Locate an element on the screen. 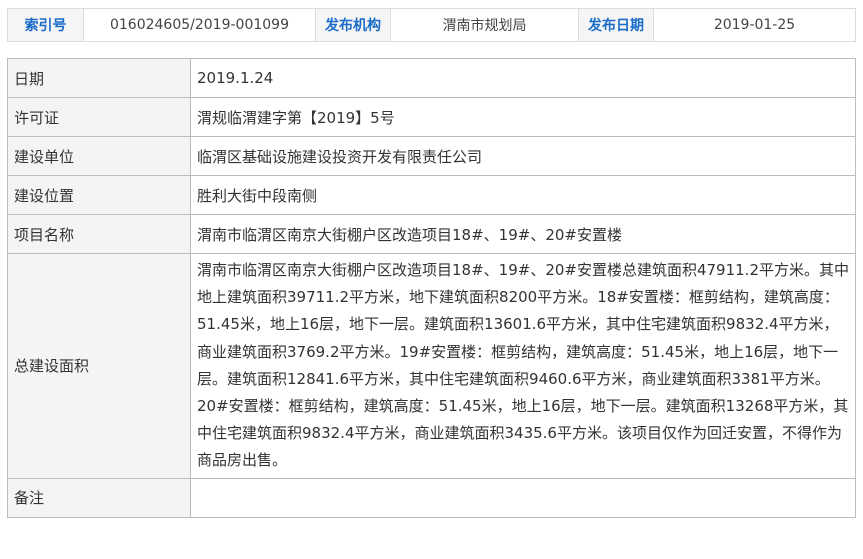 The image size is (863, 559). table-row: 项目名称 渭南市临渭区南京大街棚户区改造项目18#、19#、20#安置楼 is located at coordinates (431, 234).